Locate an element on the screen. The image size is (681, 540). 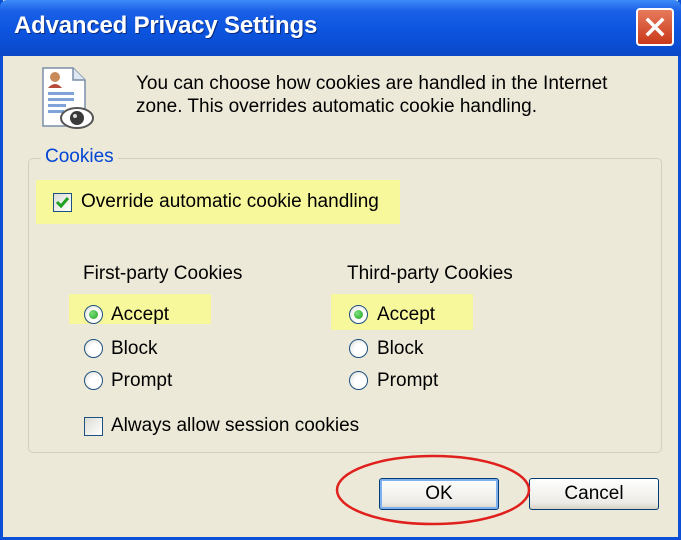
third-party-block-label: Block is located at coordinates (400, 349).